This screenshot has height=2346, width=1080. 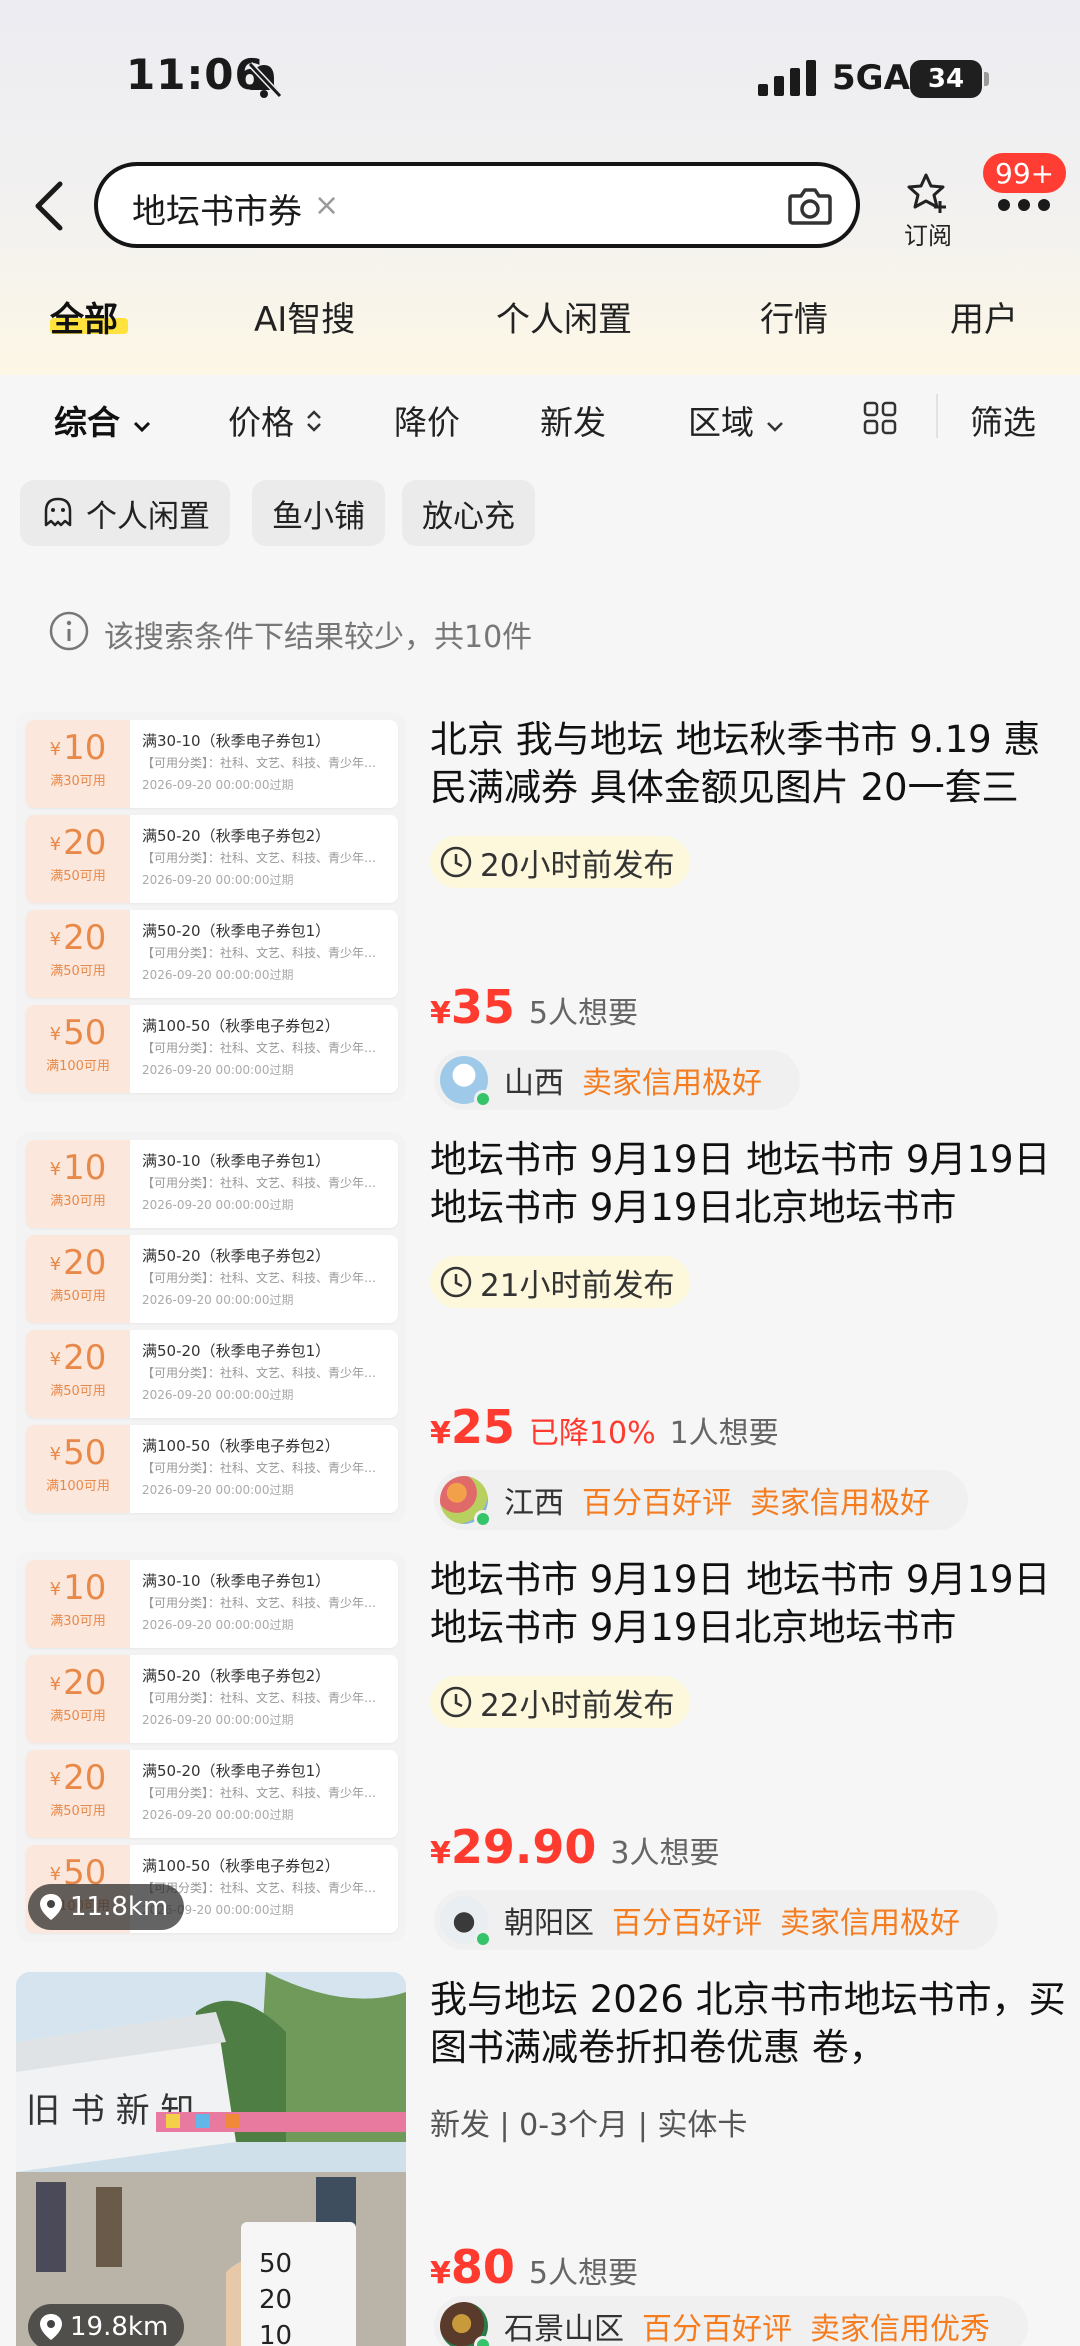 What do you see at coordinates (275, 2264) in the screenshot?
I see `photo-coupon-value: 50` at bounding box center [275, 2264].